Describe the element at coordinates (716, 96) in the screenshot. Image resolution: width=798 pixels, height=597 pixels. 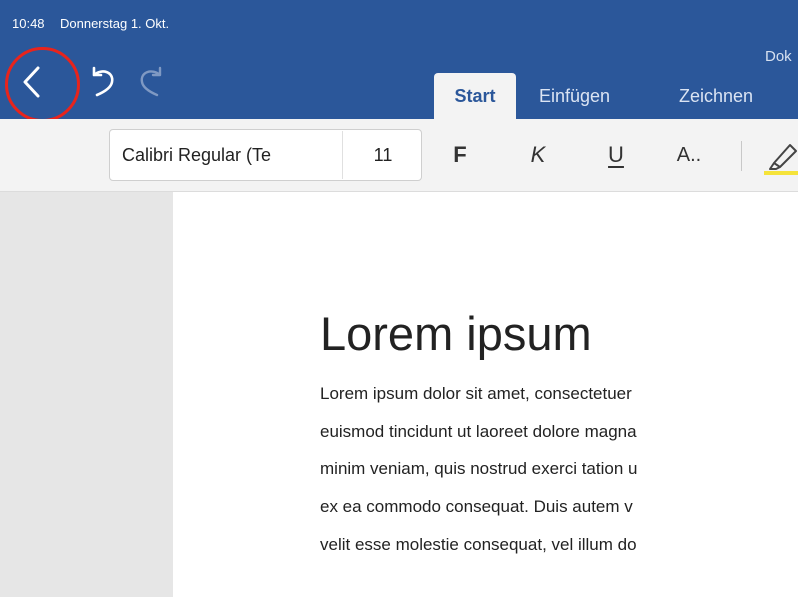
I see `tab-draw: Zeichnen` at that location.